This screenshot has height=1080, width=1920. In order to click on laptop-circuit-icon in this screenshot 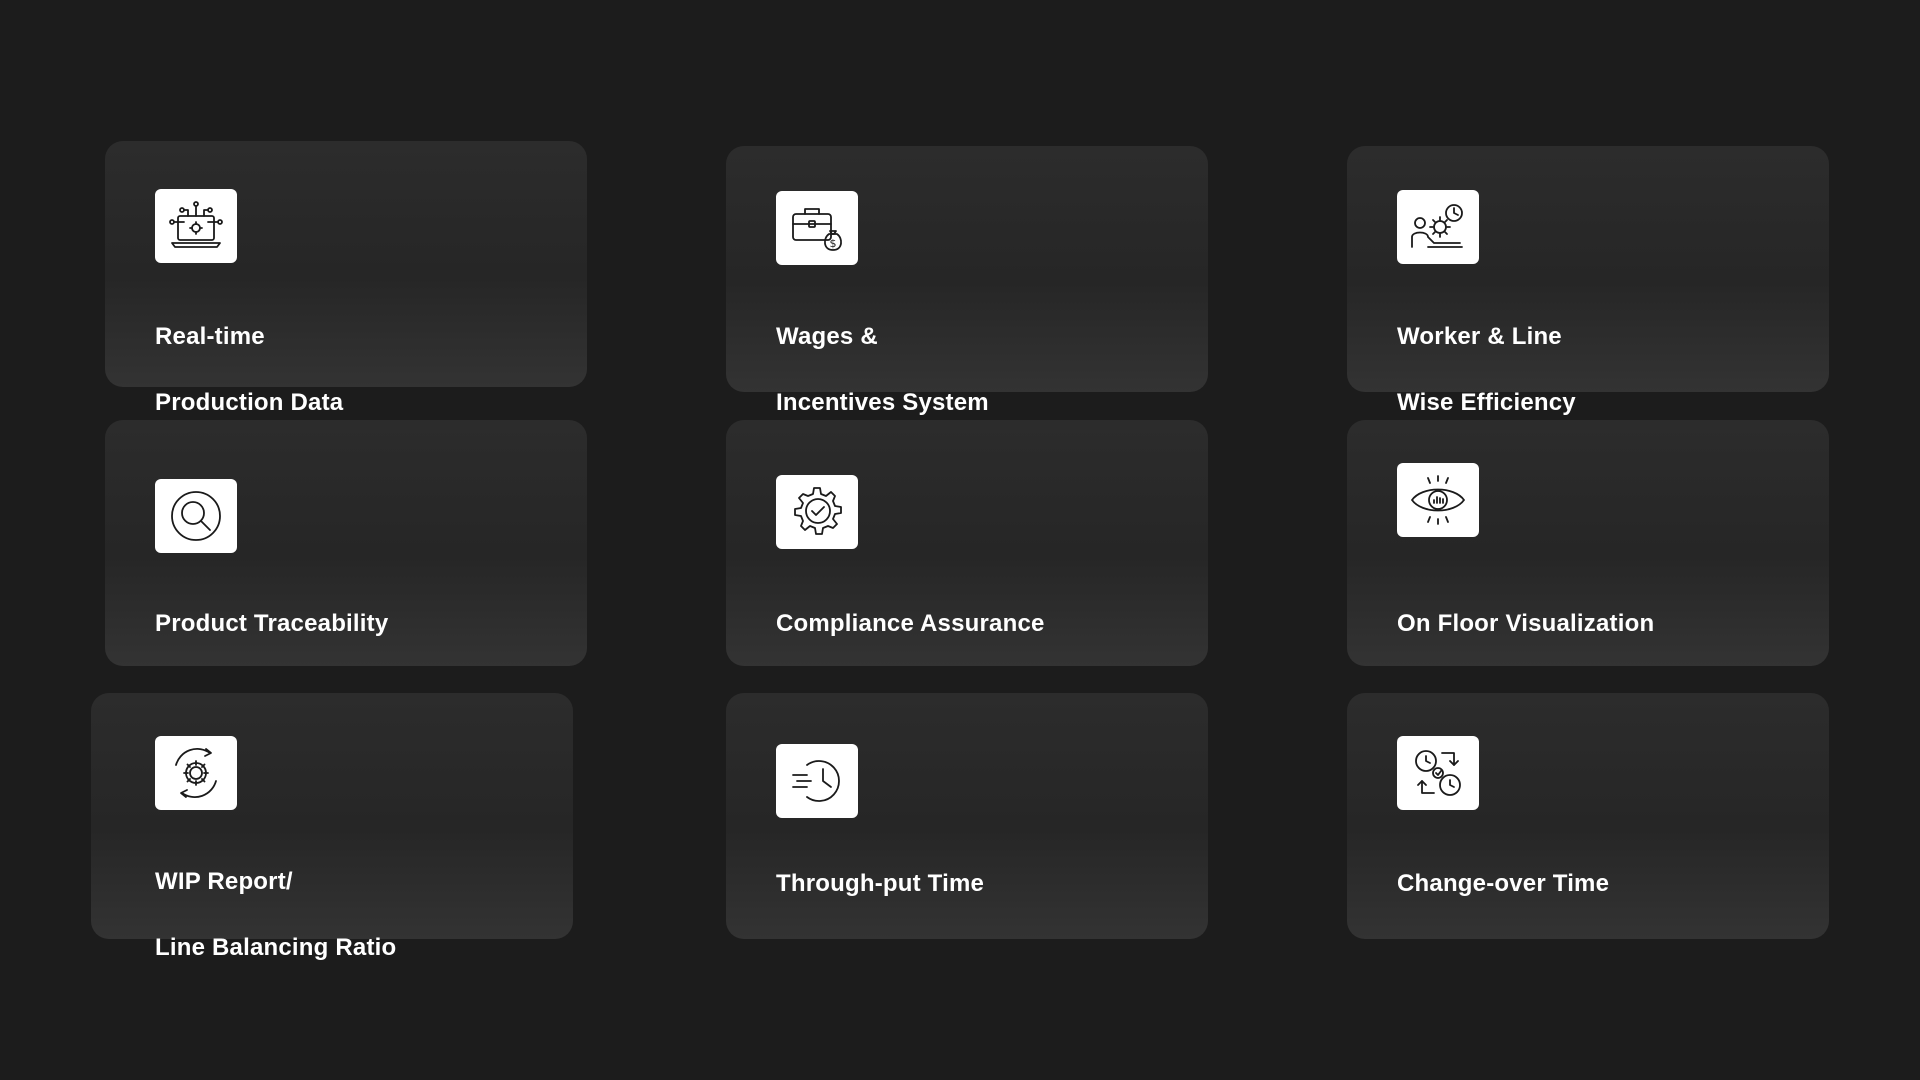, I will do `click(196, 226)`.